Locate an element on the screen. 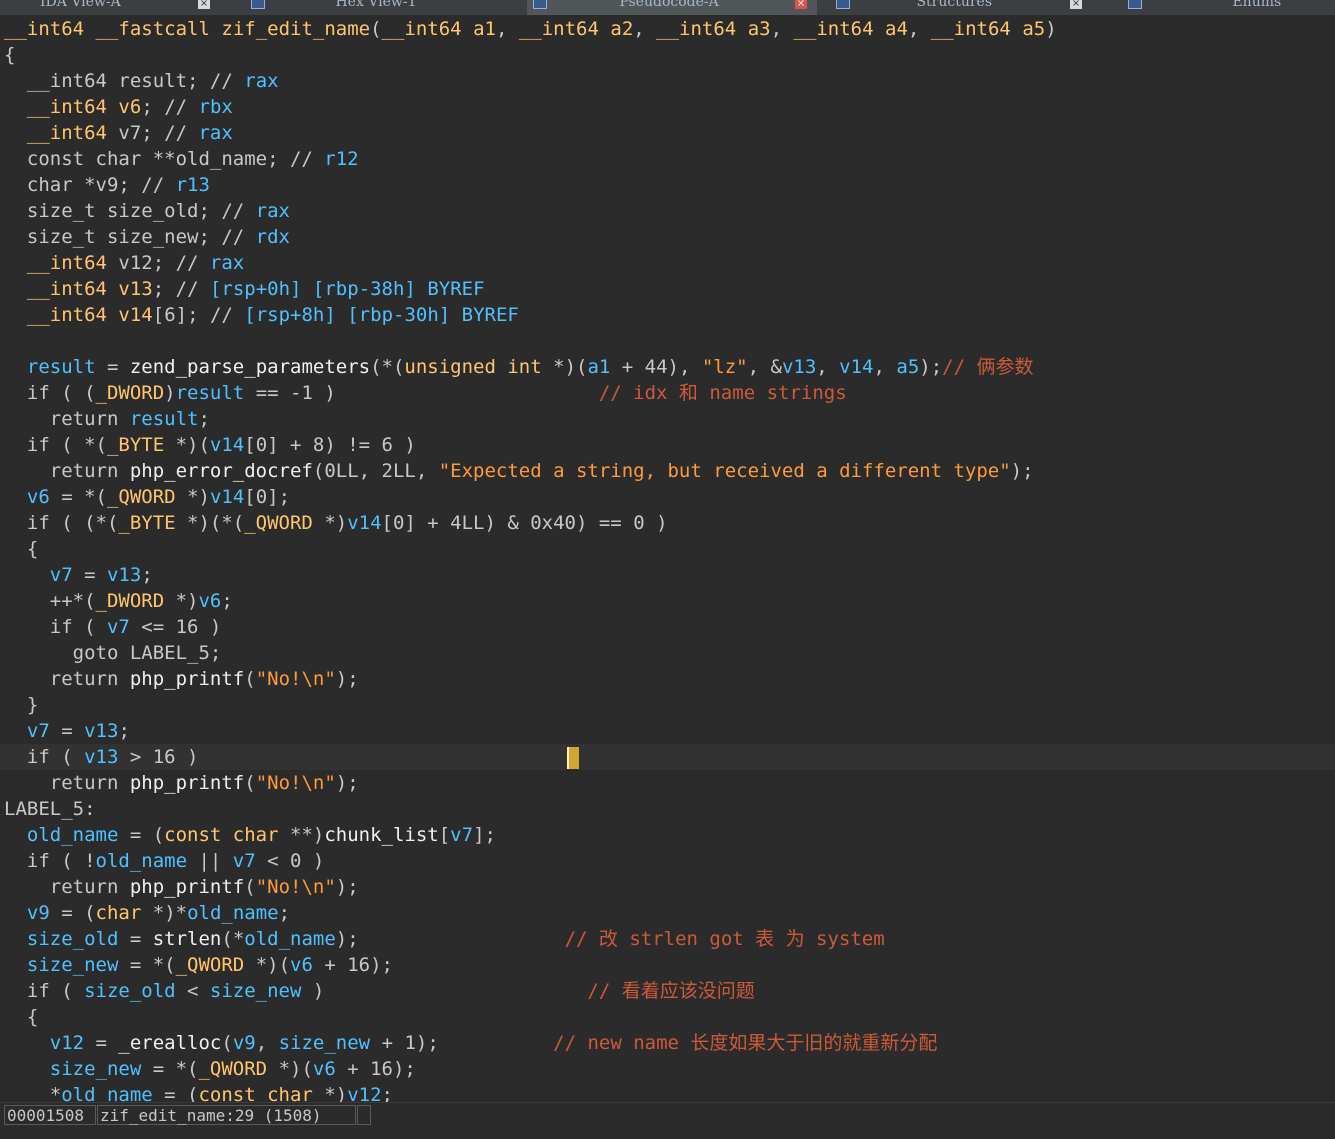 The height and width of the screenshot is (1139, 1335). tab-ida-view-a: IDA View-A × is located at coordinates (110, 7).